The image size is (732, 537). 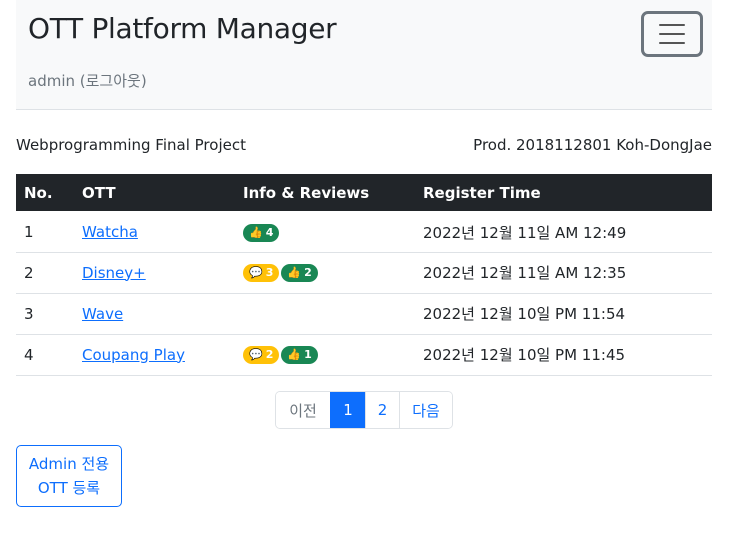 What do you see at coordinates (133, 355) in the screenshot?
I see `ott-link: Coupang Play` at bounding box center [133, 355].